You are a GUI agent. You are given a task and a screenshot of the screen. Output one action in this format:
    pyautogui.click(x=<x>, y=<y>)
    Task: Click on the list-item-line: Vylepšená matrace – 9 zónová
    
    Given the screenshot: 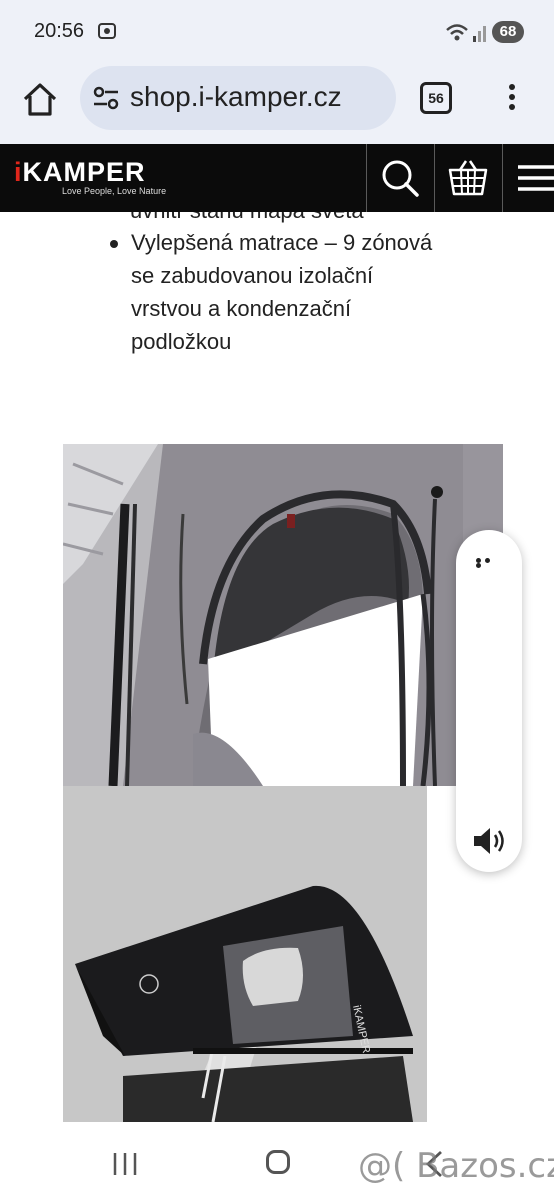 What is the action you would take?
    pyautogui.click(x=282, y=242)
    